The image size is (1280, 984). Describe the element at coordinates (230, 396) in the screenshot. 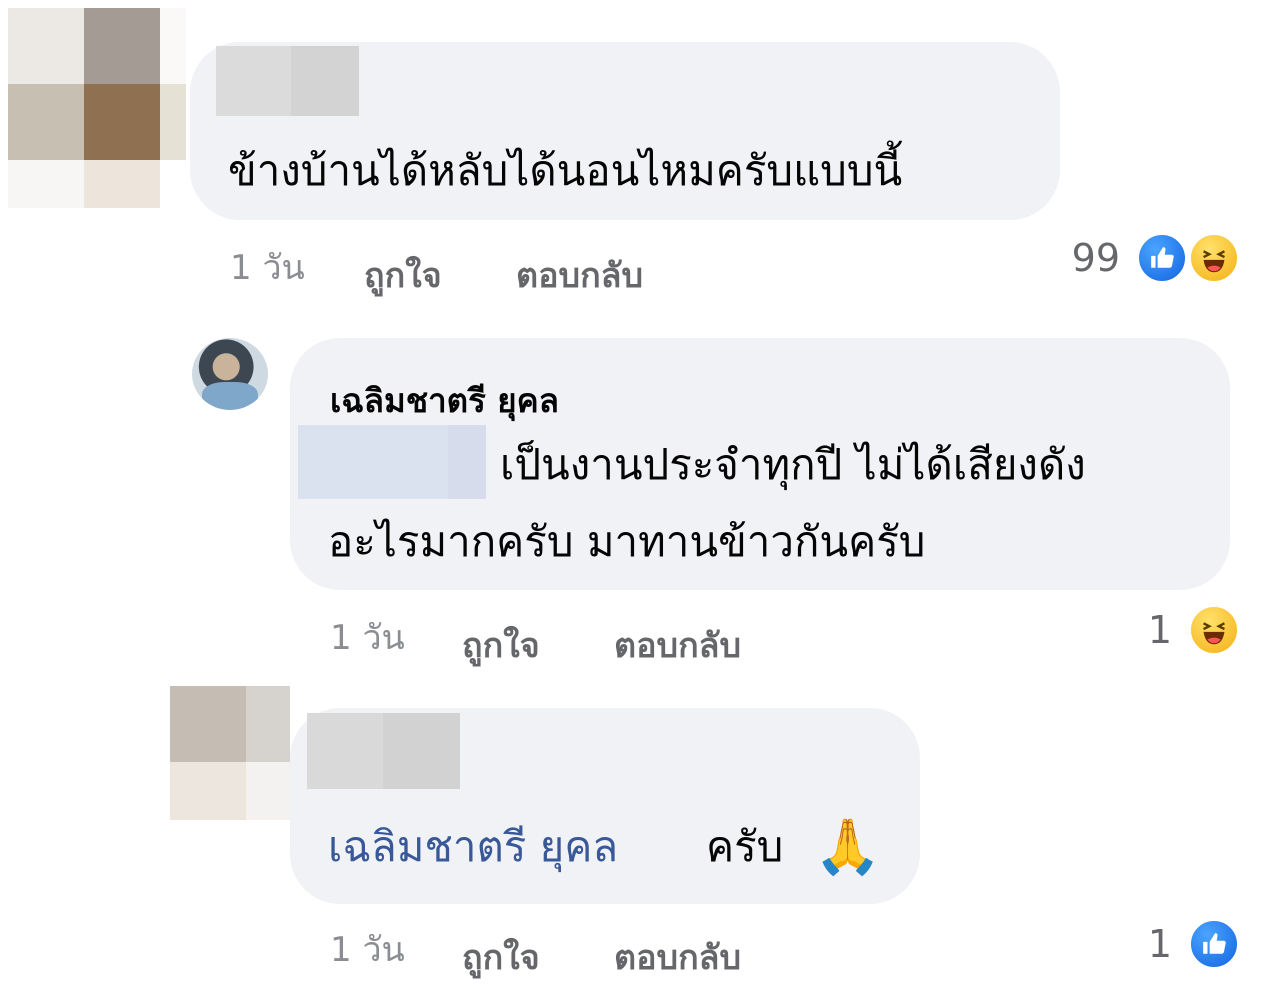

I see `avatar-shirt` at that location.